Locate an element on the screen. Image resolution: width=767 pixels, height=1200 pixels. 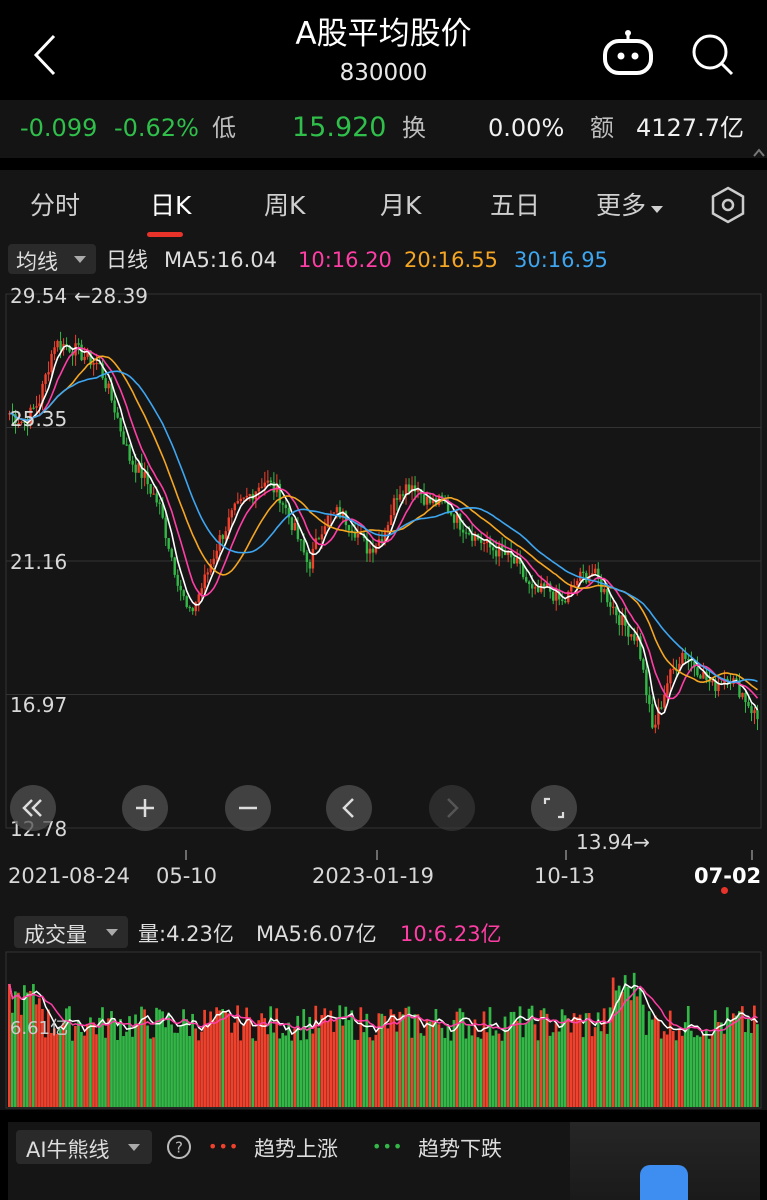
tab-intraday: 分时 is located at coordinates (55, 204).